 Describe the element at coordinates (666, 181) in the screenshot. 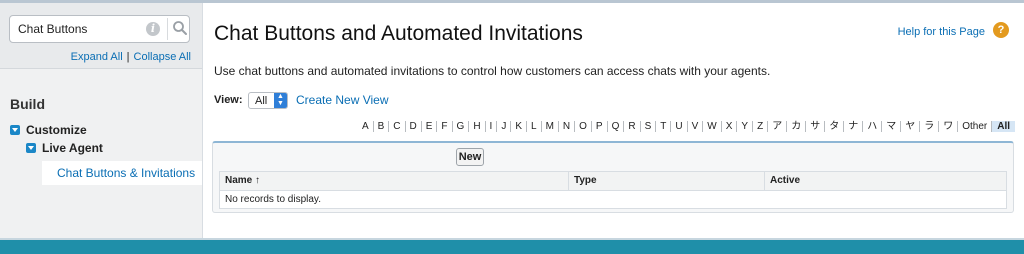

I see `column-header-type: Type` at that location.